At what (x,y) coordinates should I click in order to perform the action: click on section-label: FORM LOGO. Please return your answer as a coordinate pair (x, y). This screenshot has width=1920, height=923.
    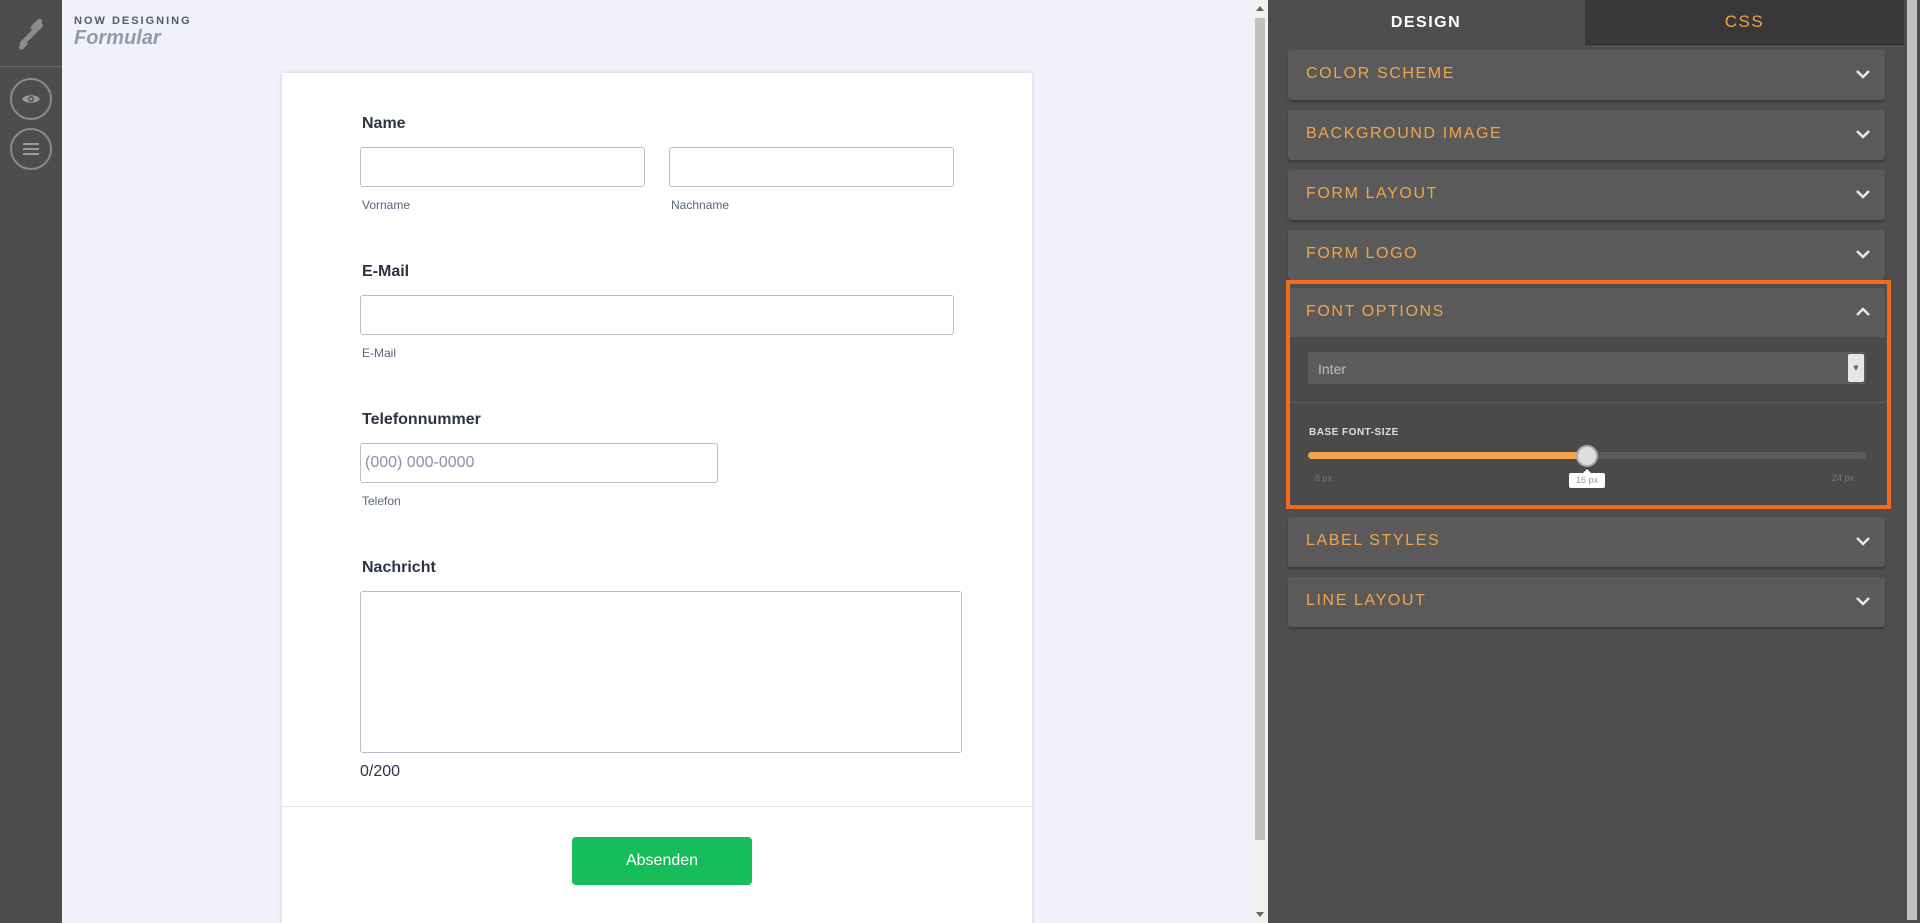
    Looking at the image, I should click on (1362, 253).